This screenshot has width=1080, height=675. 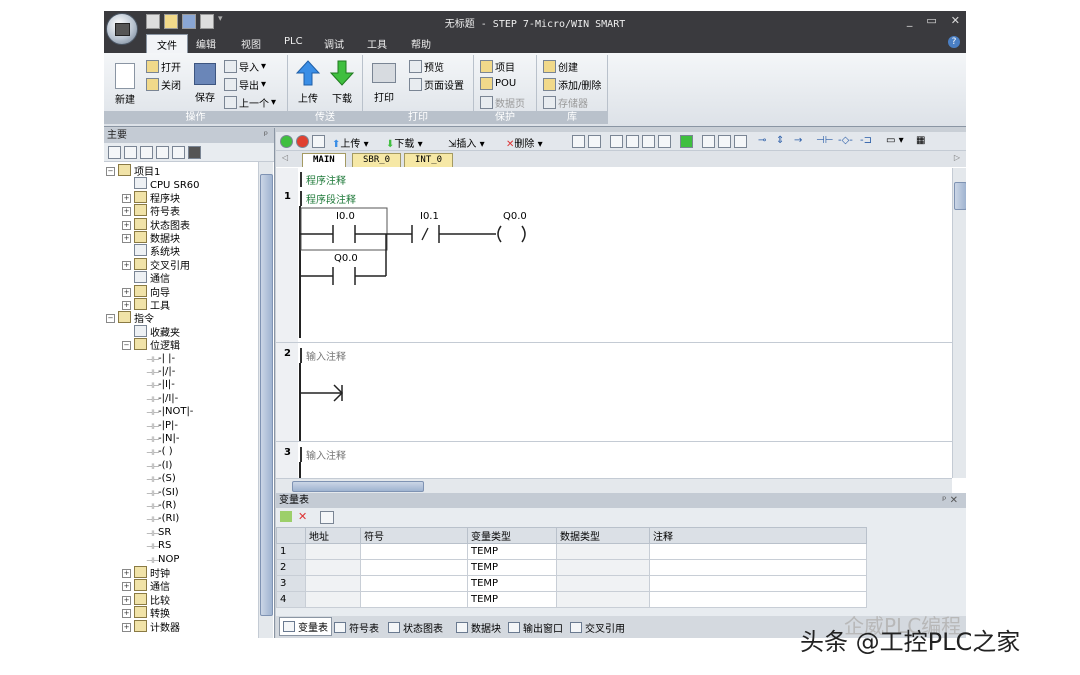 I want to click on bottom-tab: 输出窗口, so click(x=535, y=627).